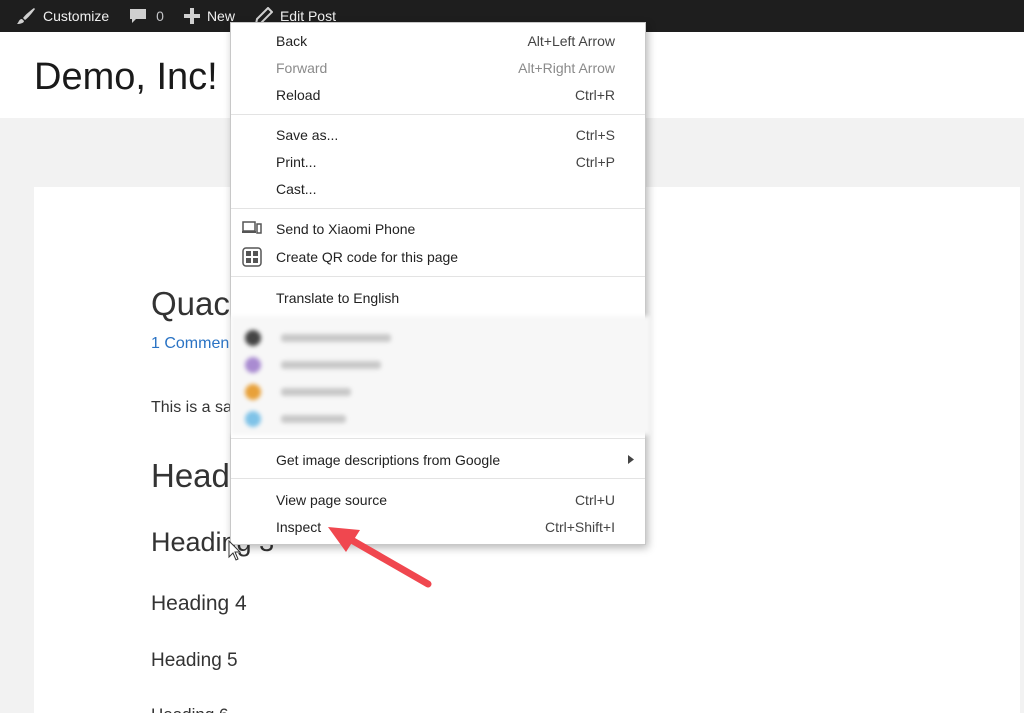  What do you see at coordinates (190, 303) in the screenshot?
I see `post-title: Quac` at bounding box center [190, 303].